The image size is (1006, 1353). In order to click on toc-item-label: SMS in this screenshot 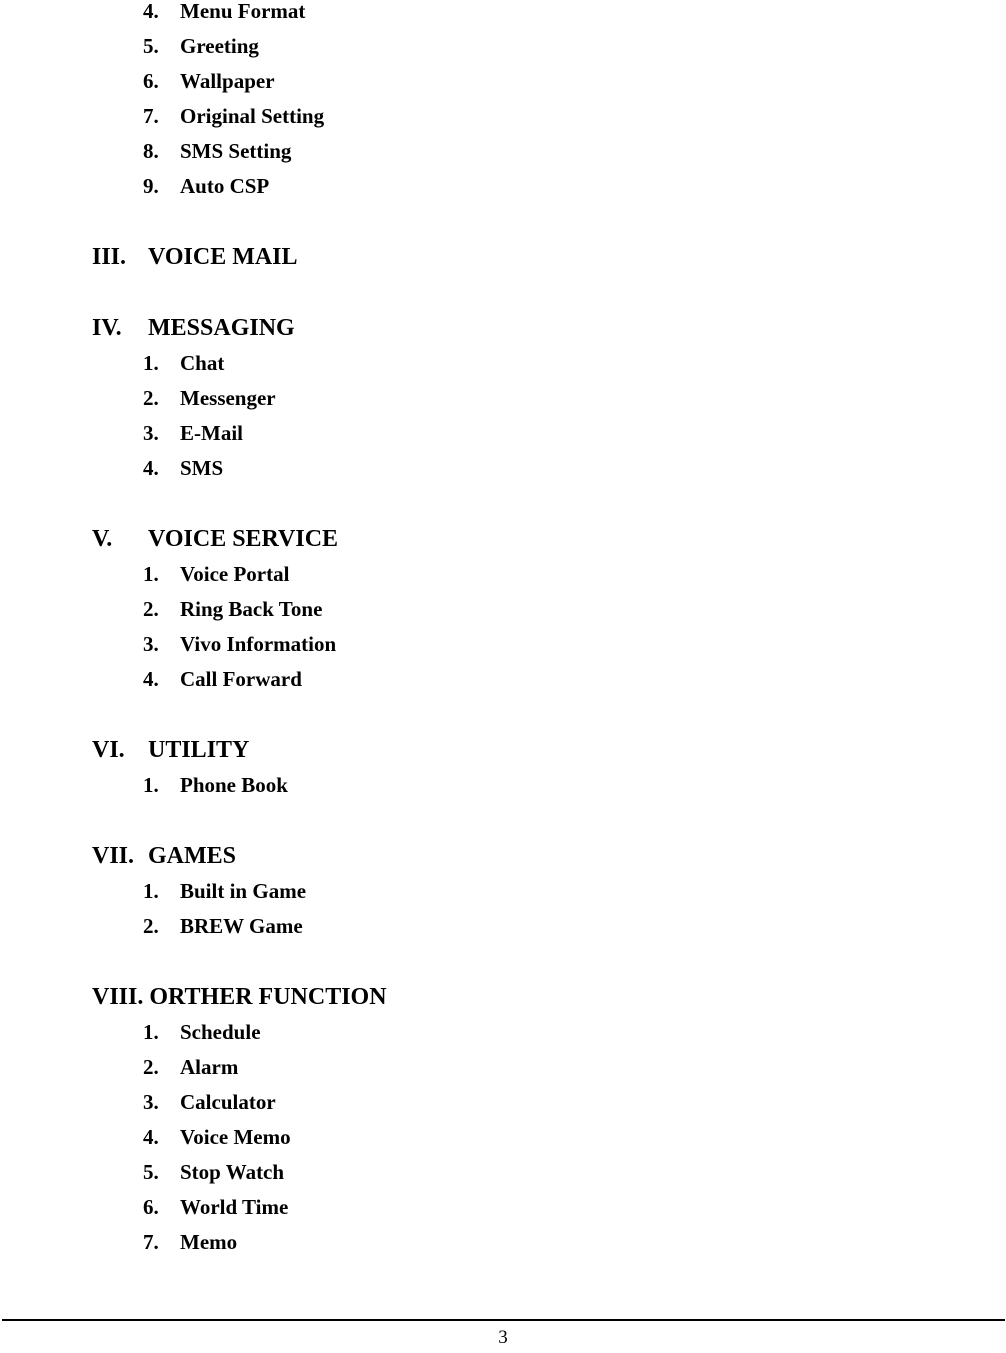, I will do `click(202, 468)`.